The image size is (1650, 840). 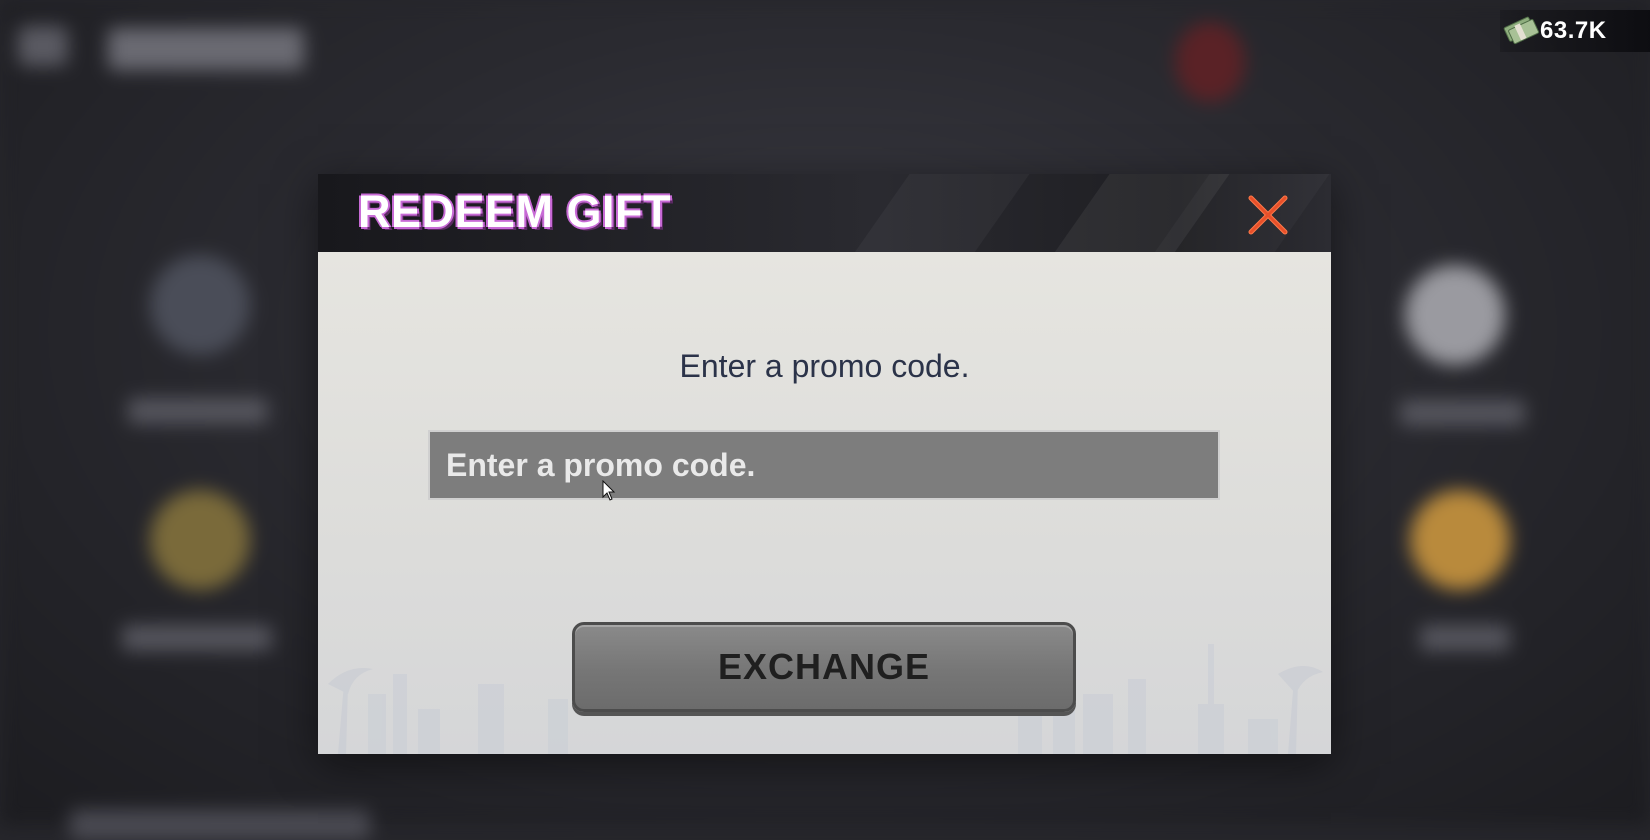 What do you see at coordinates (206, 49) in the screenshot?
I see `background-title` at bounding box center [206, 49].